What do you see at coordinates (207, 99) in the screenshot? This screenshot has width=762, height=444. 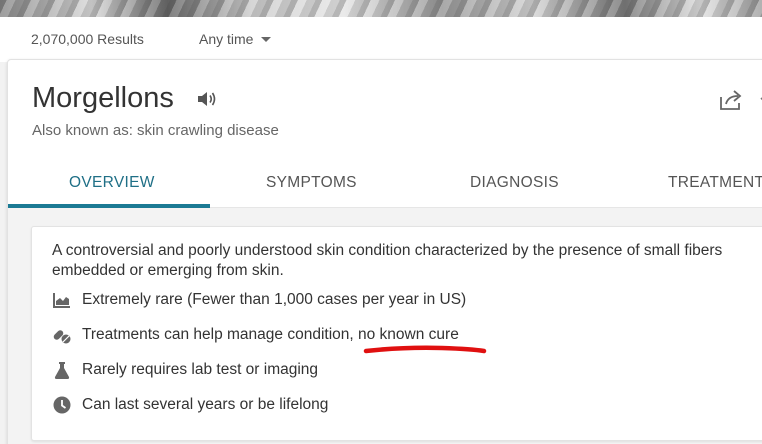 I see `speaker-icon` at bounding box center [207, 99].